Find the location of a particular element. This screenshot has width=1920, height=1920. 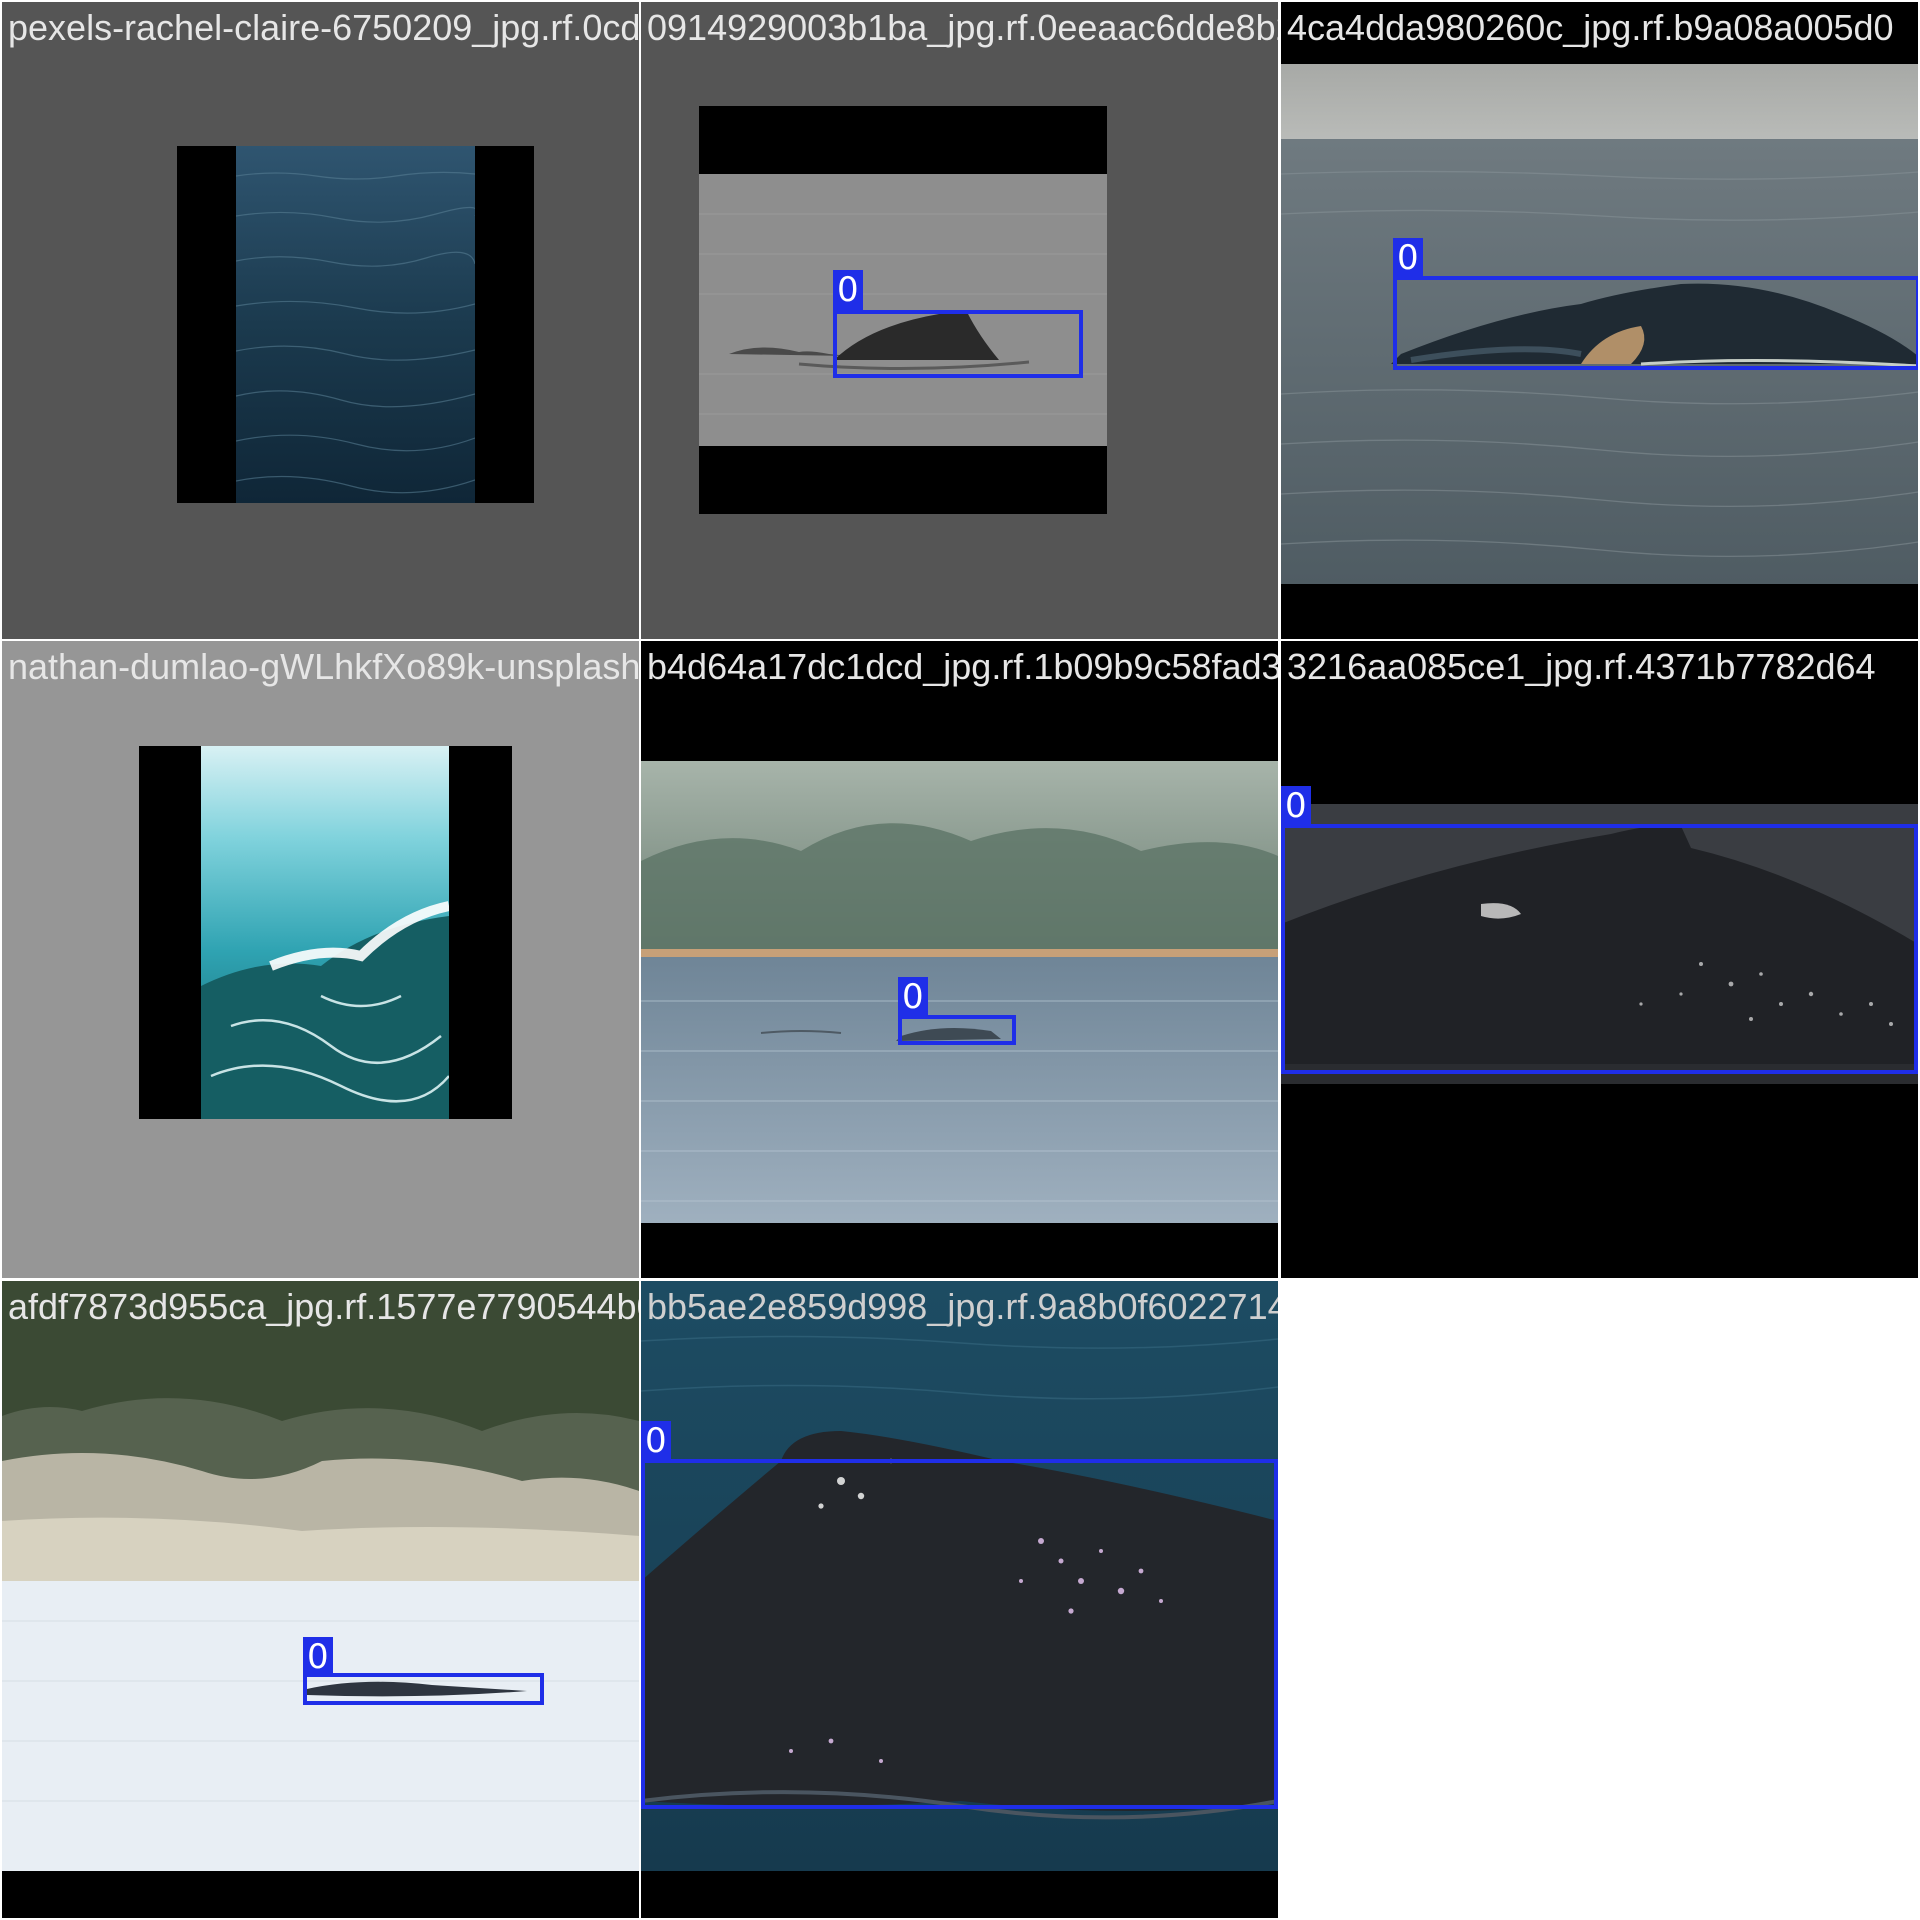

image-filename: pexels-rachel-claire-6750209_jpg.rf.0cda is located at coordinates (323, 27).